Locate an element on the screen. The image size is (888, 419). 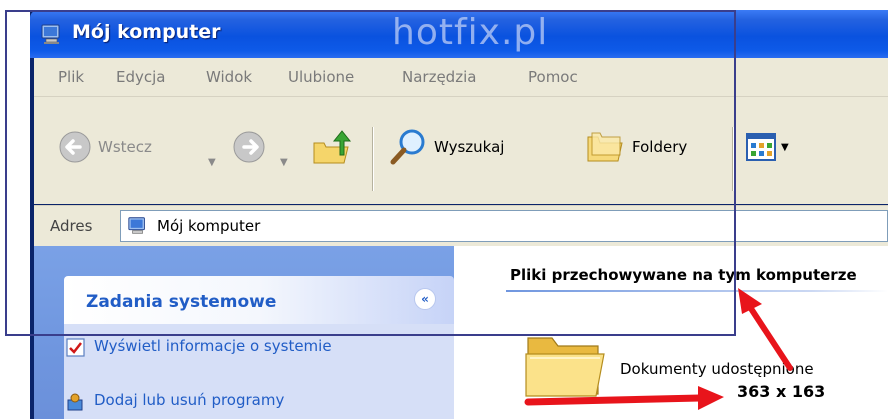
back-arrow-icon is located at coordinates (75, 147).